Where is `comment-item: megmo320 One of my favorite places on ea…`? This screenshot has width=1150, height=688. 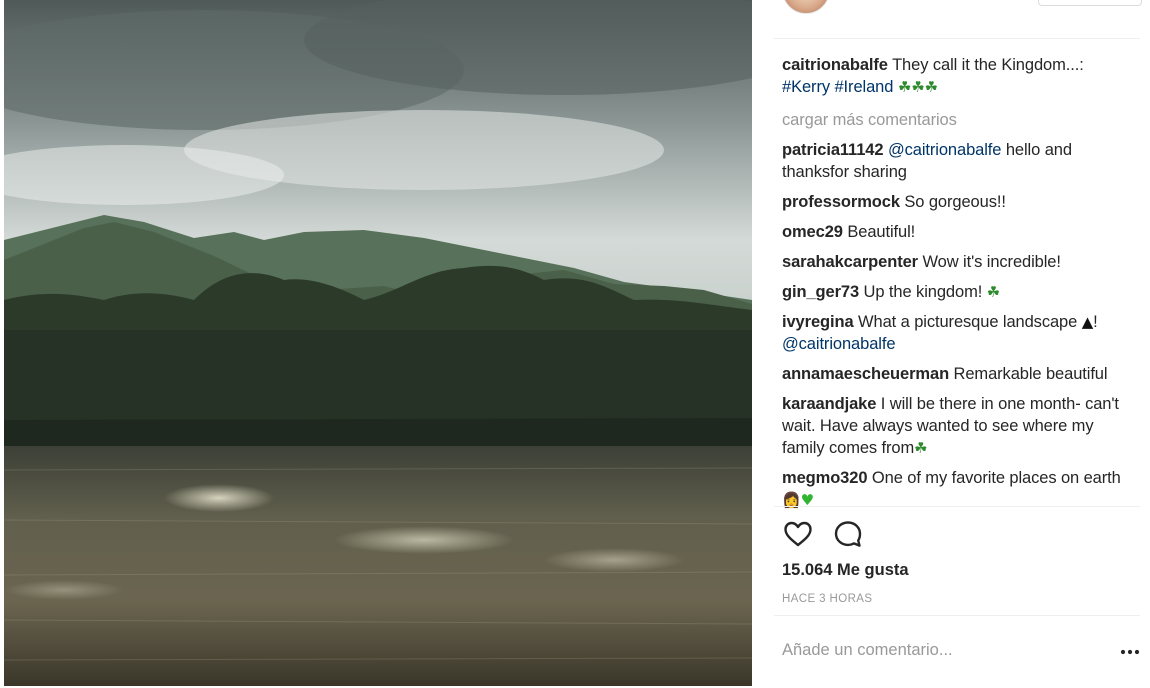
comment-item: megmo320 One of my favorite places on ea… is located at coordinates (957, 489).